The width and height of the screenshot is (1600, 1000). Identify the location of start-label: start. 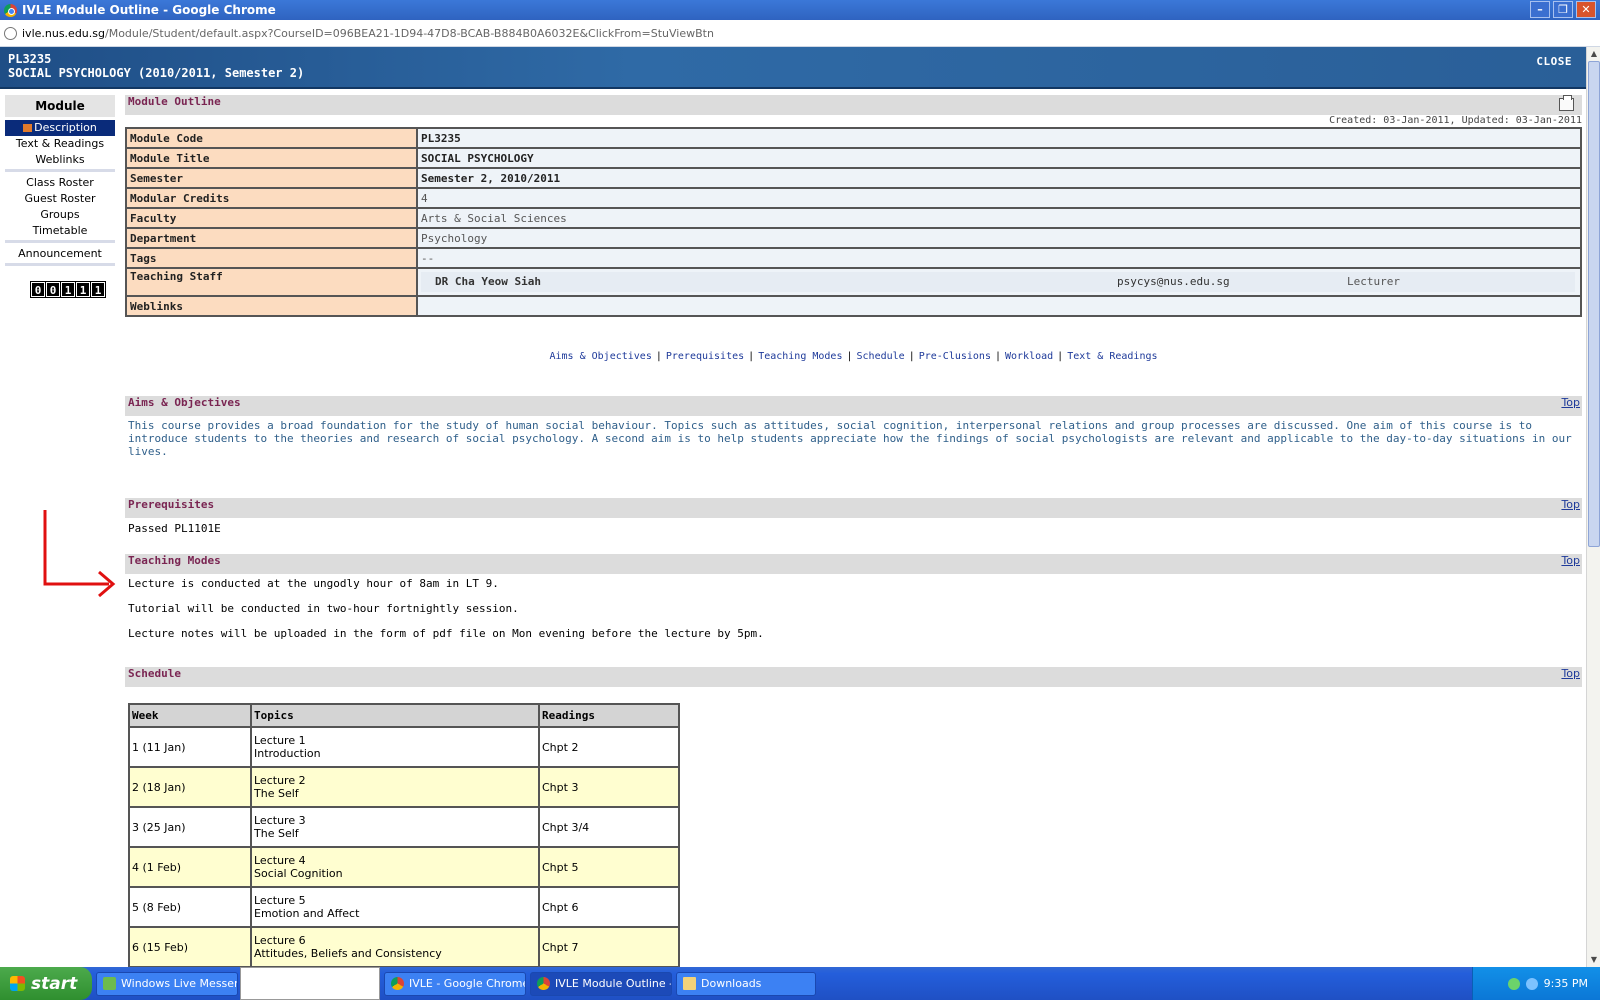
(54, 983).